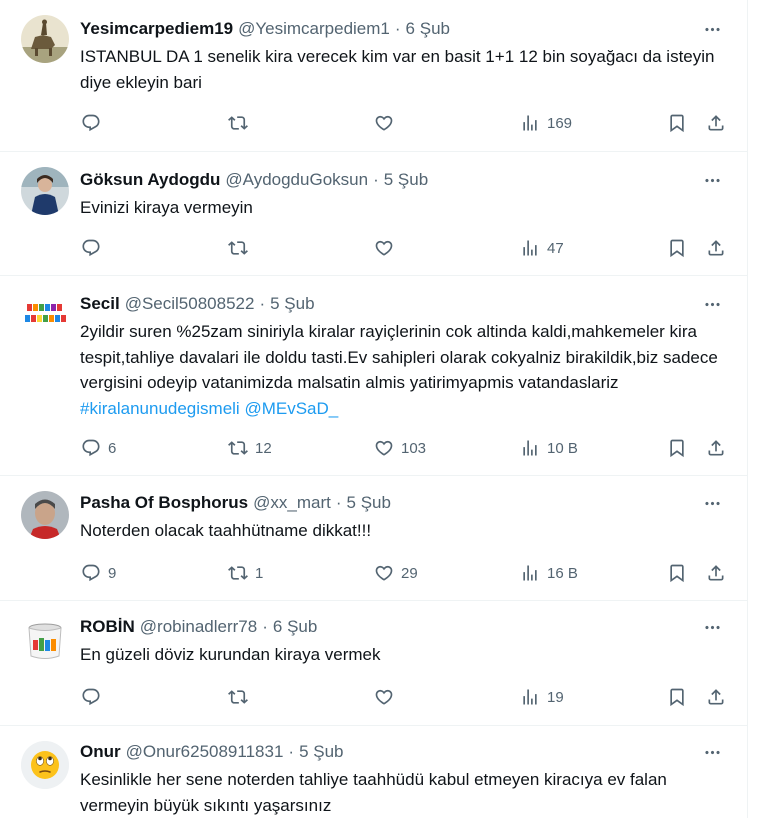  Describe the element at coordinates (409, 573) in the screenshot. I see `like-count: 29` at that location.